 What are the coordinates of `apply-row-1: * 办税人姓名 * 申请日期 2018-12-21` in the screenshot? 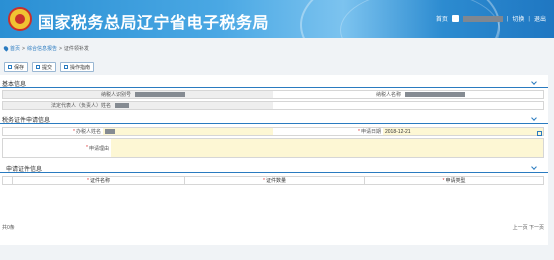 It's located at (273, 131).